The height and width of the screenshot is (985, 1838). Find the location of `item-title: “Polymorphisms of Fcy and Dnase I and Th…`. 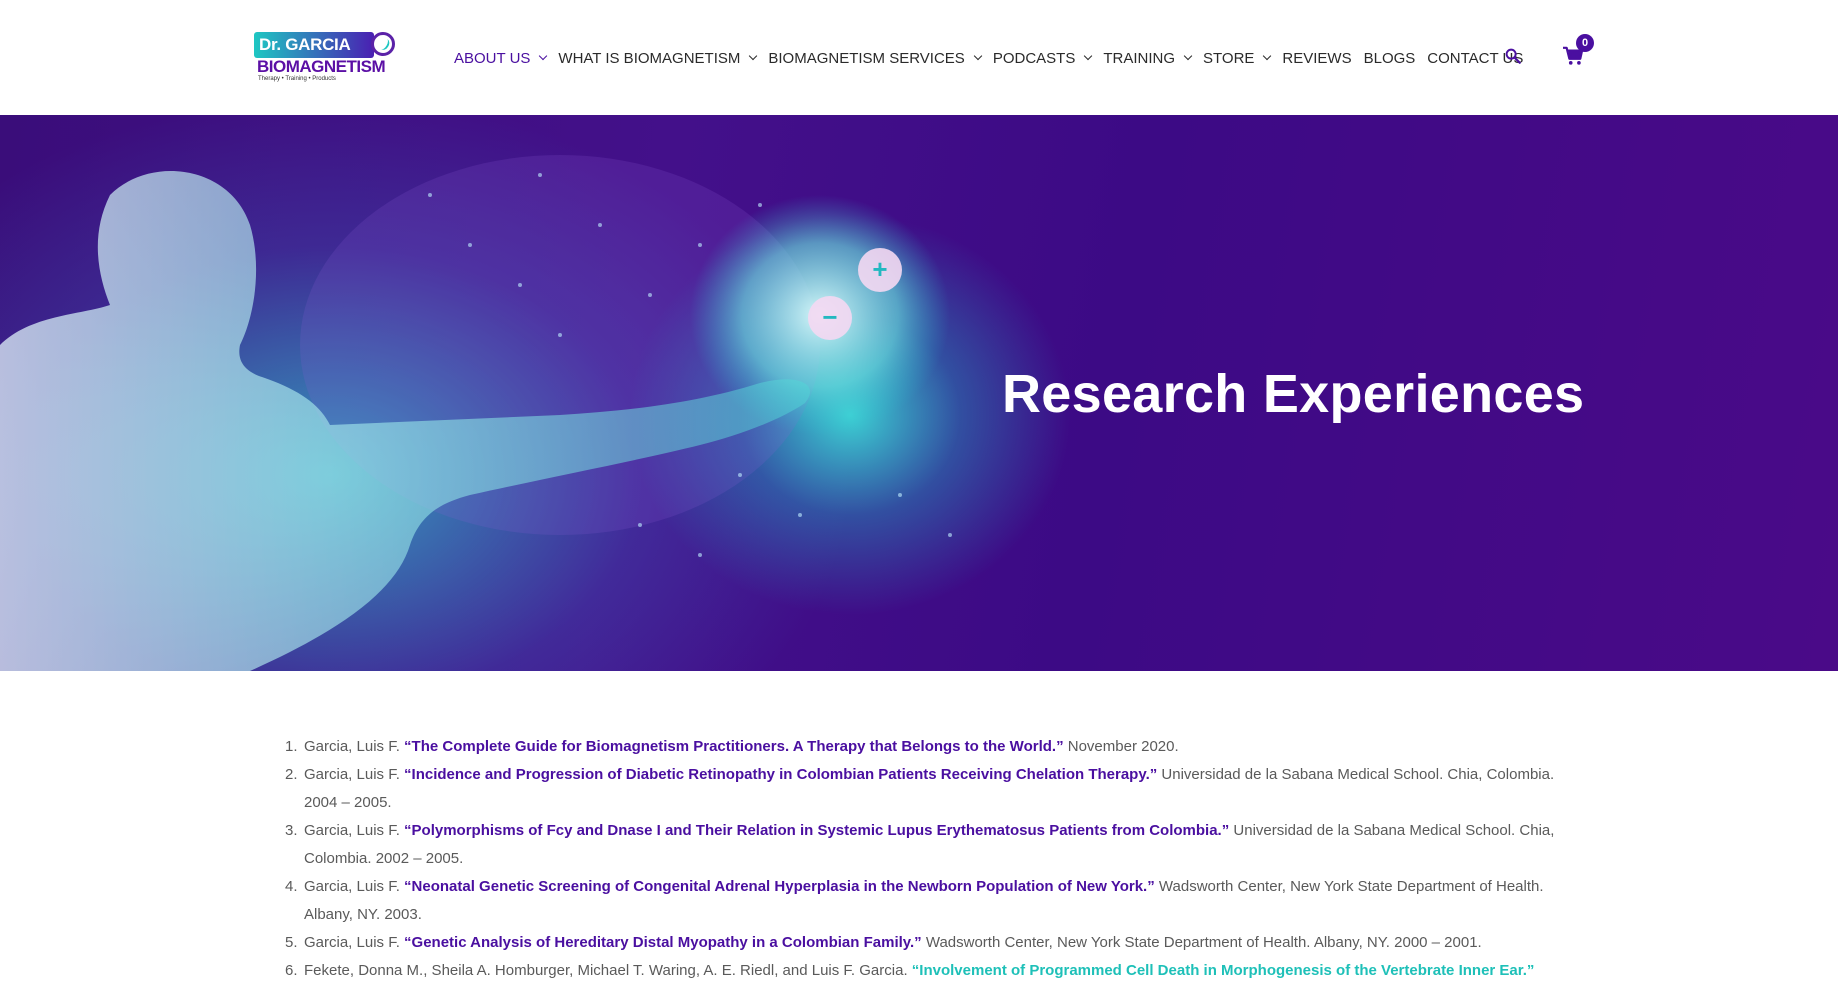

item-title: “Polymorphisms of Fcy and Dnase I and Th… is located at coordinates (817, 830).